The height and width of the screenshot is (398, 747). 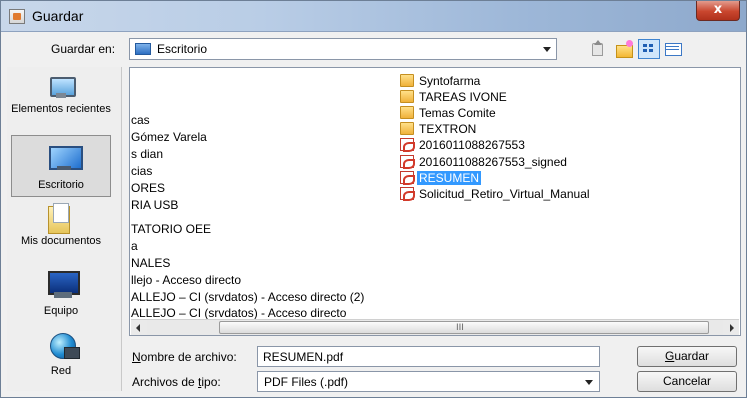 I want to click on list-item: ORES, so click(x=148, y=188).